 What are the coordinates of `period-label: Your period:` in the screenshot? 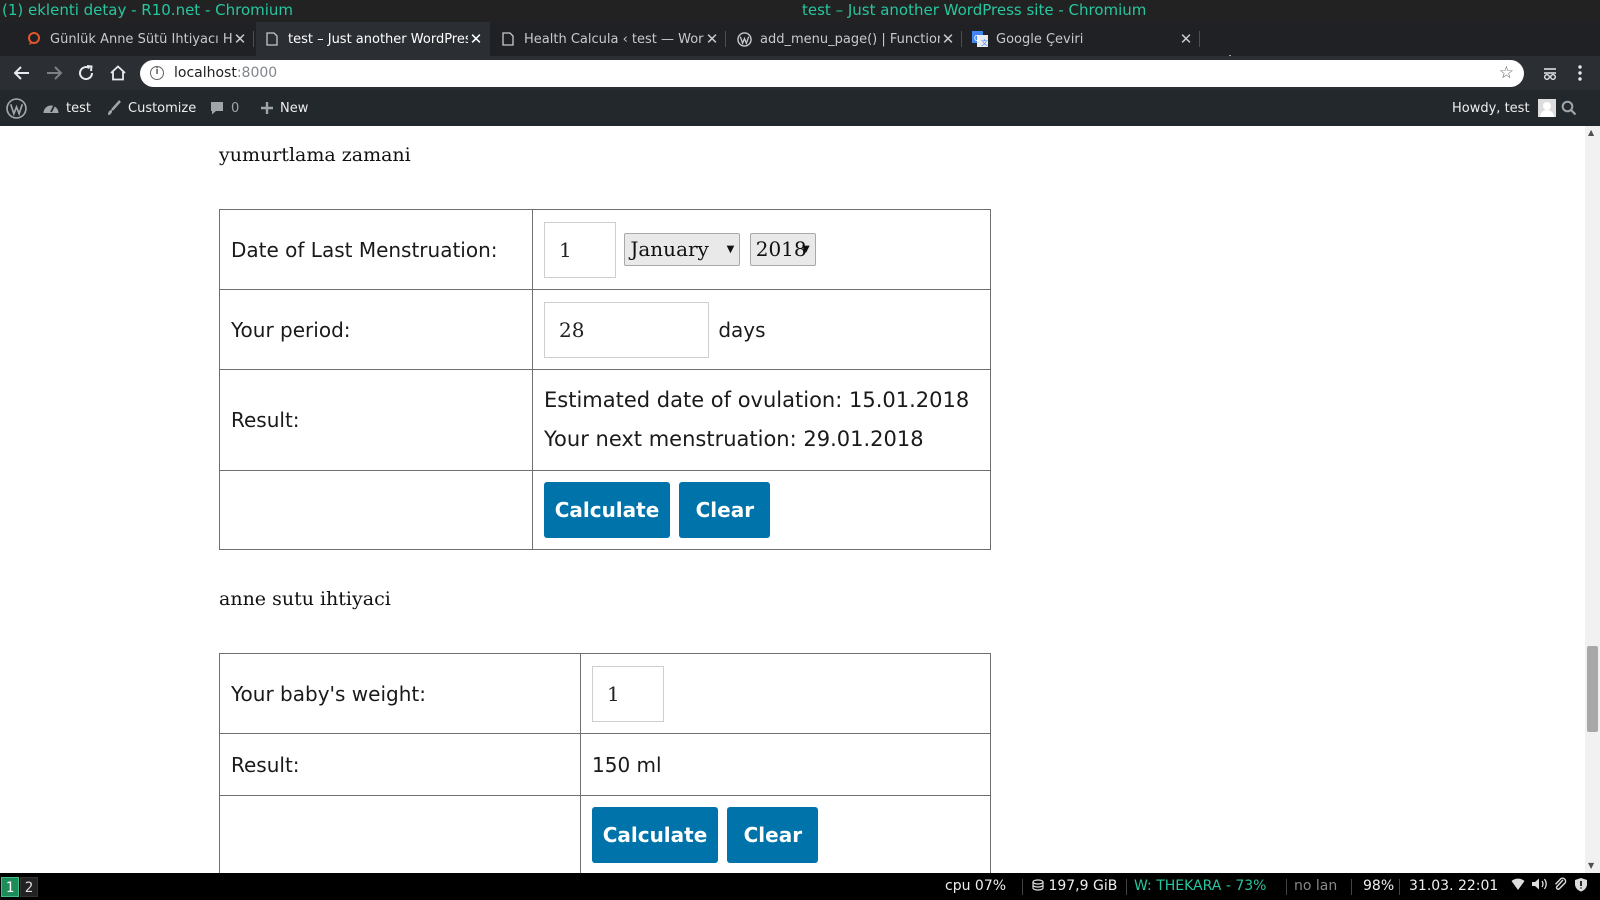 It's located at (376, 329).